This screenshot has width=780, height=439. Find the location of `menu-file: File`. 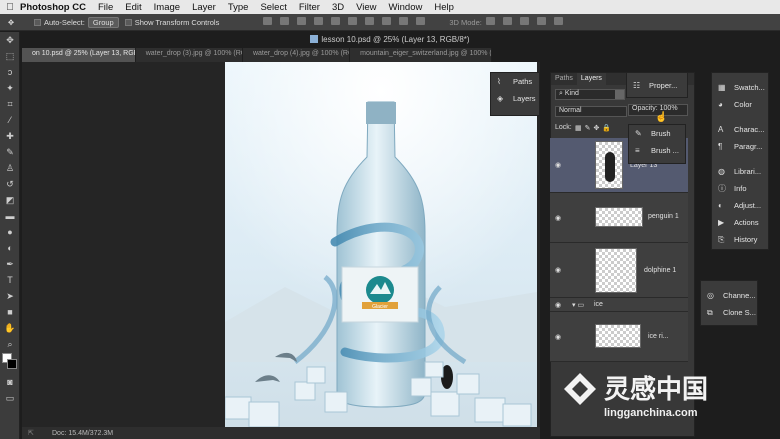

menu-file: File is located at coordinates (105, 7).